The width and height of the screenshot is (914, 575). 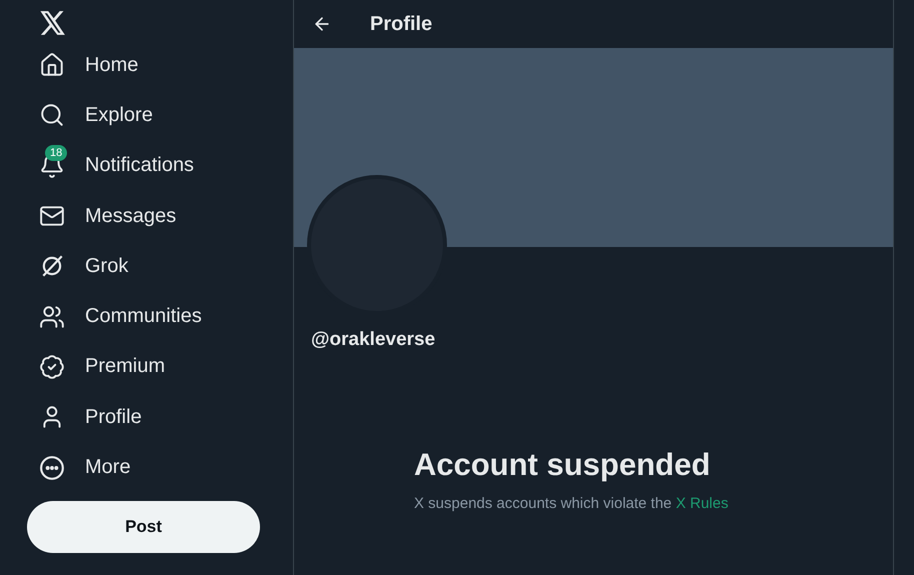 I want to click on nav-item: Premium, so click(x=96, y=367).